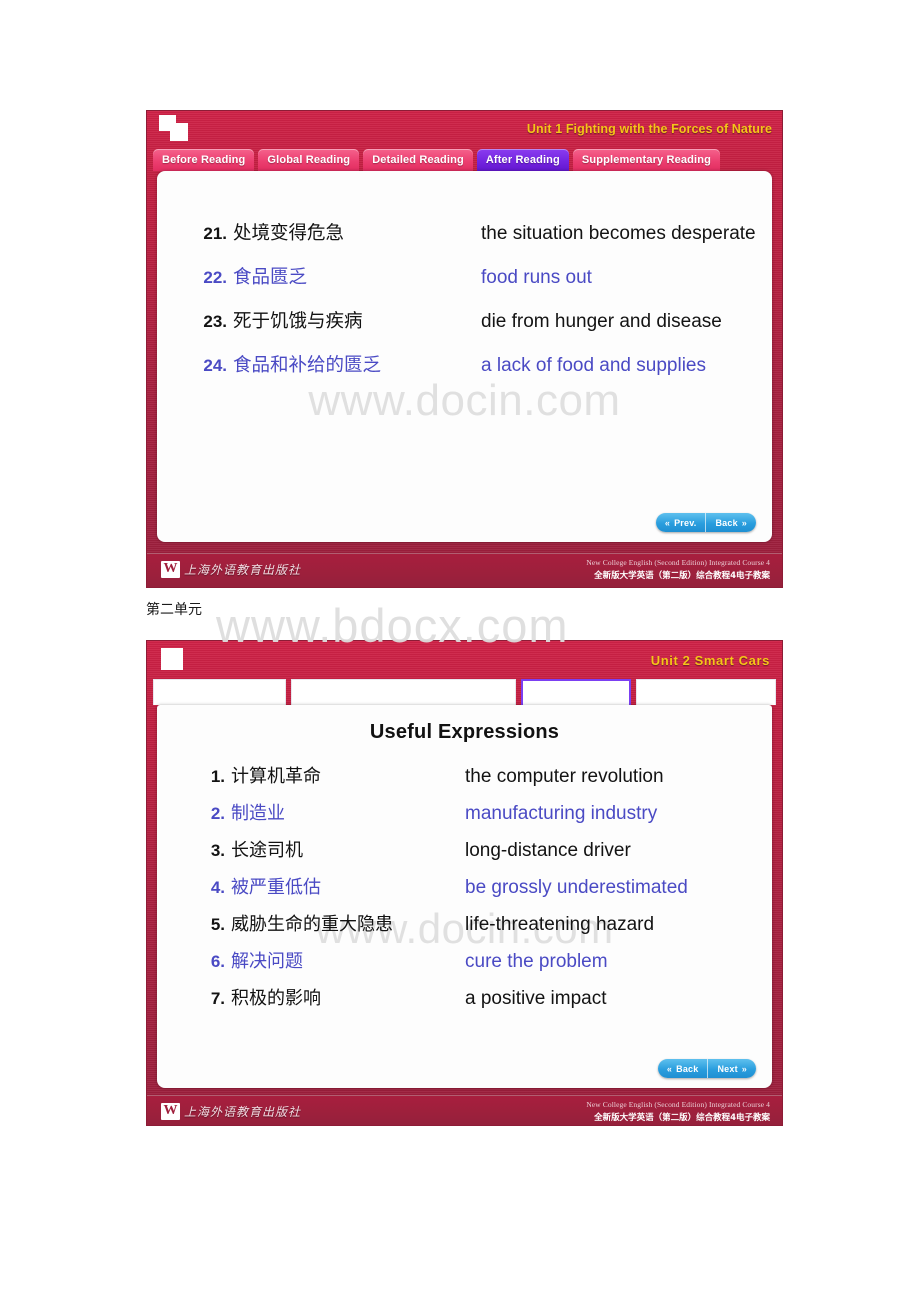  I want to click on expression-chinese: 积极的影响, so click(276, 998).